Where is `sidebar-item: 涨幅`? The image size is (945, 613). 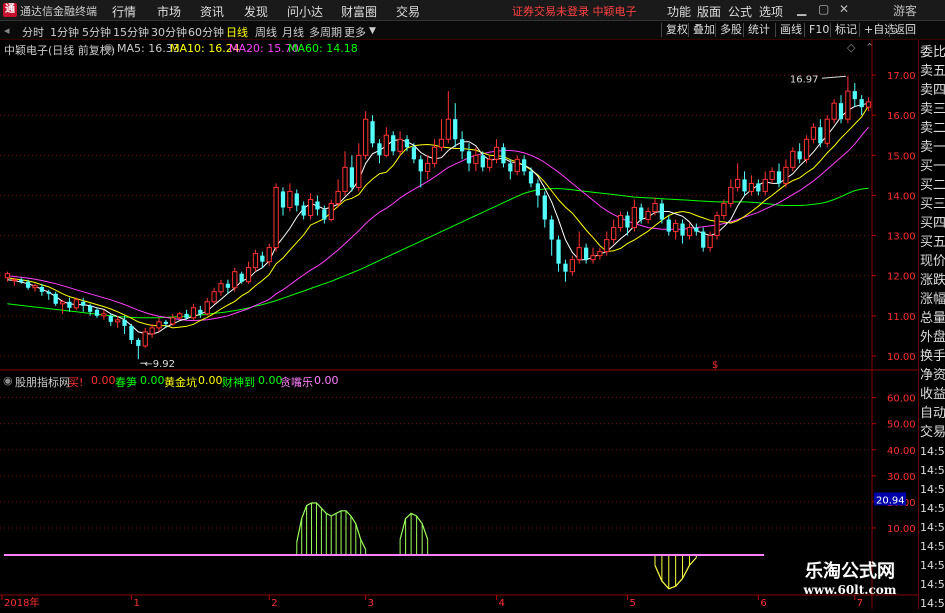 sidebar-item: 涨幅 is located at coordinates (932, 299).